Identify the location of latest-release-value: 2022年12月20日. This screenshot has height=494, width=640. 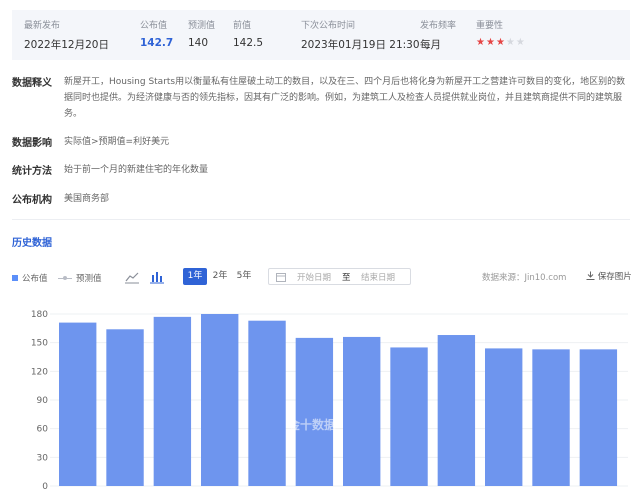
(66, 45).